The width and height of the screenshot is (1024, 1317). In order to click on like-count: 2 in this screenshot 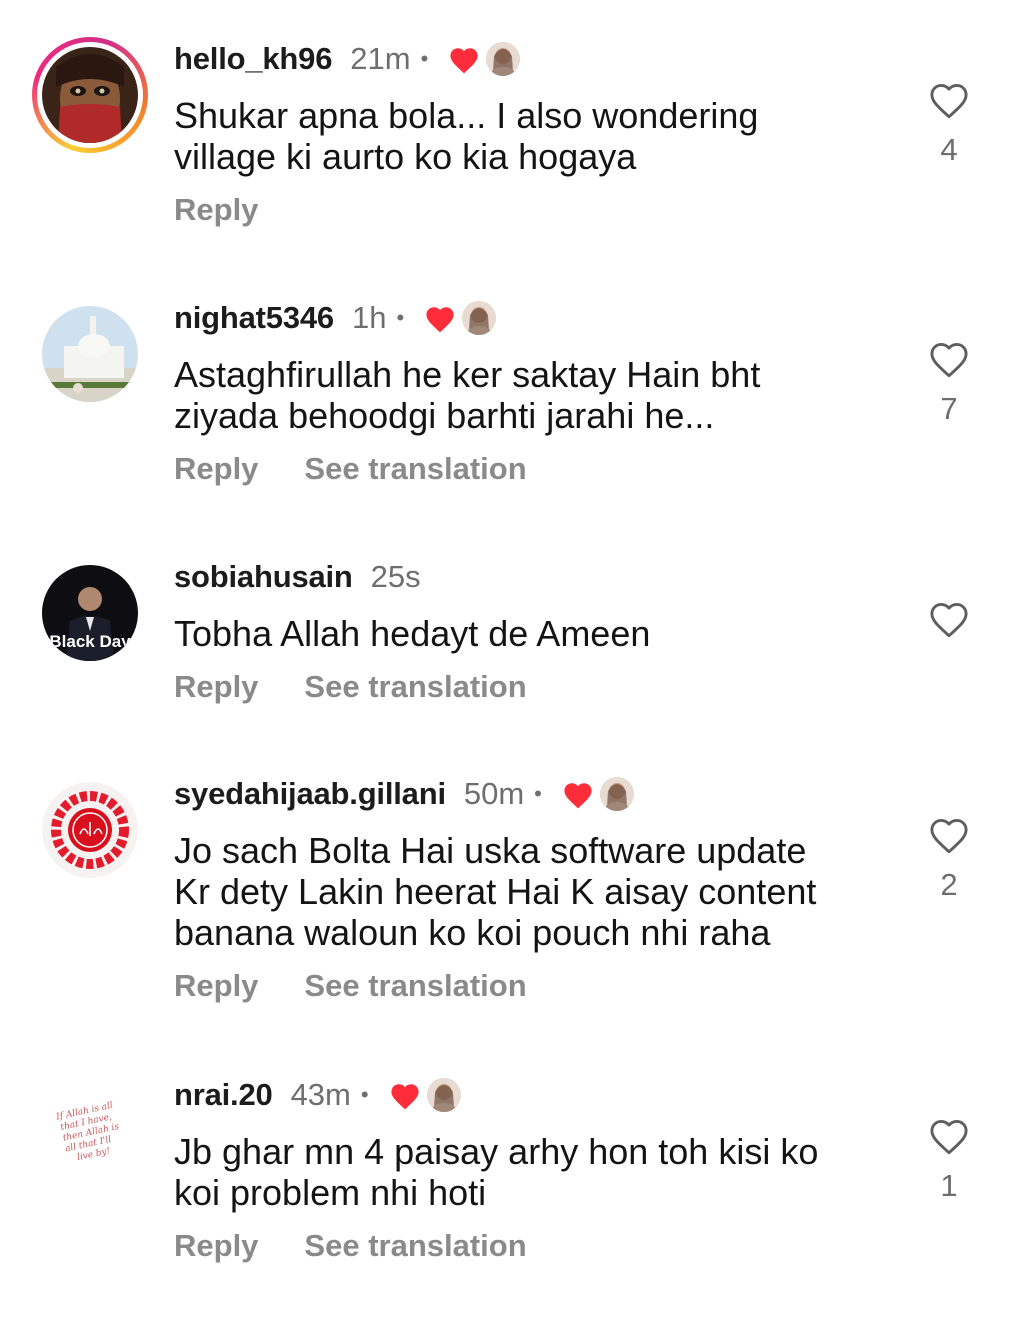, I will do `click(949, 884)`.